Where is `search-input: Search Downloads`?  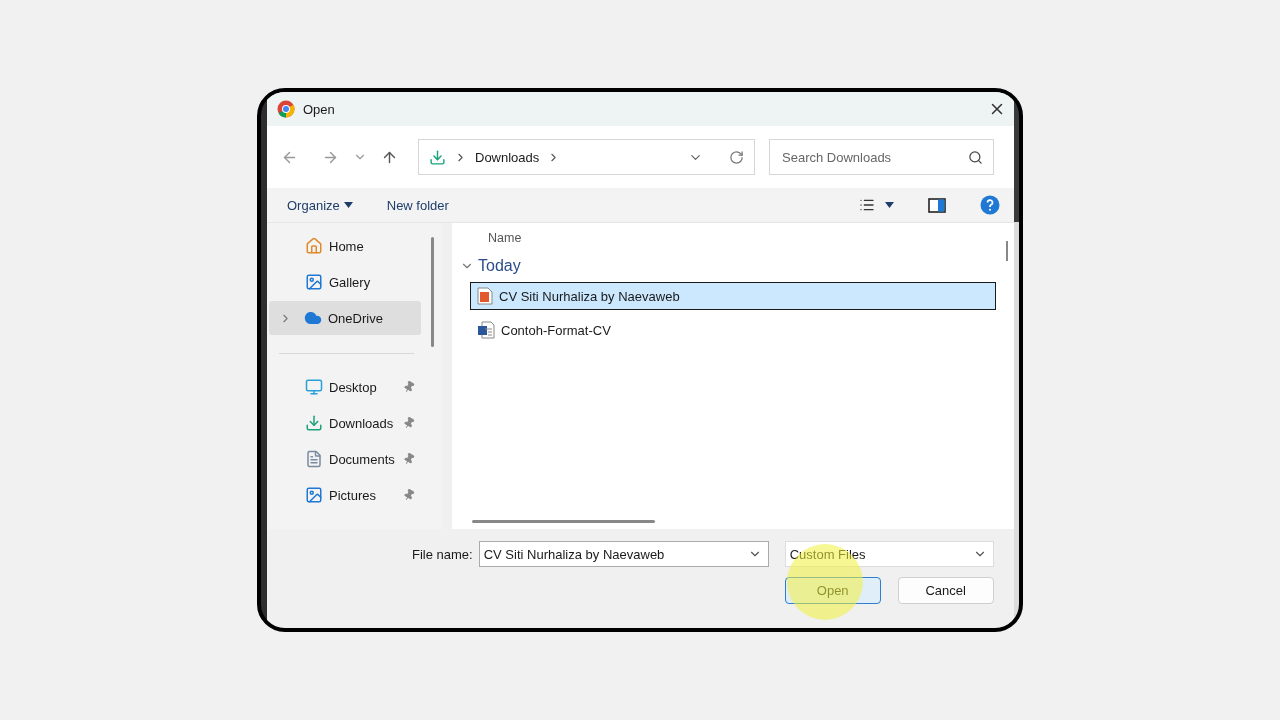
search-input: Search Downloads is located at coordinates (874, 157).